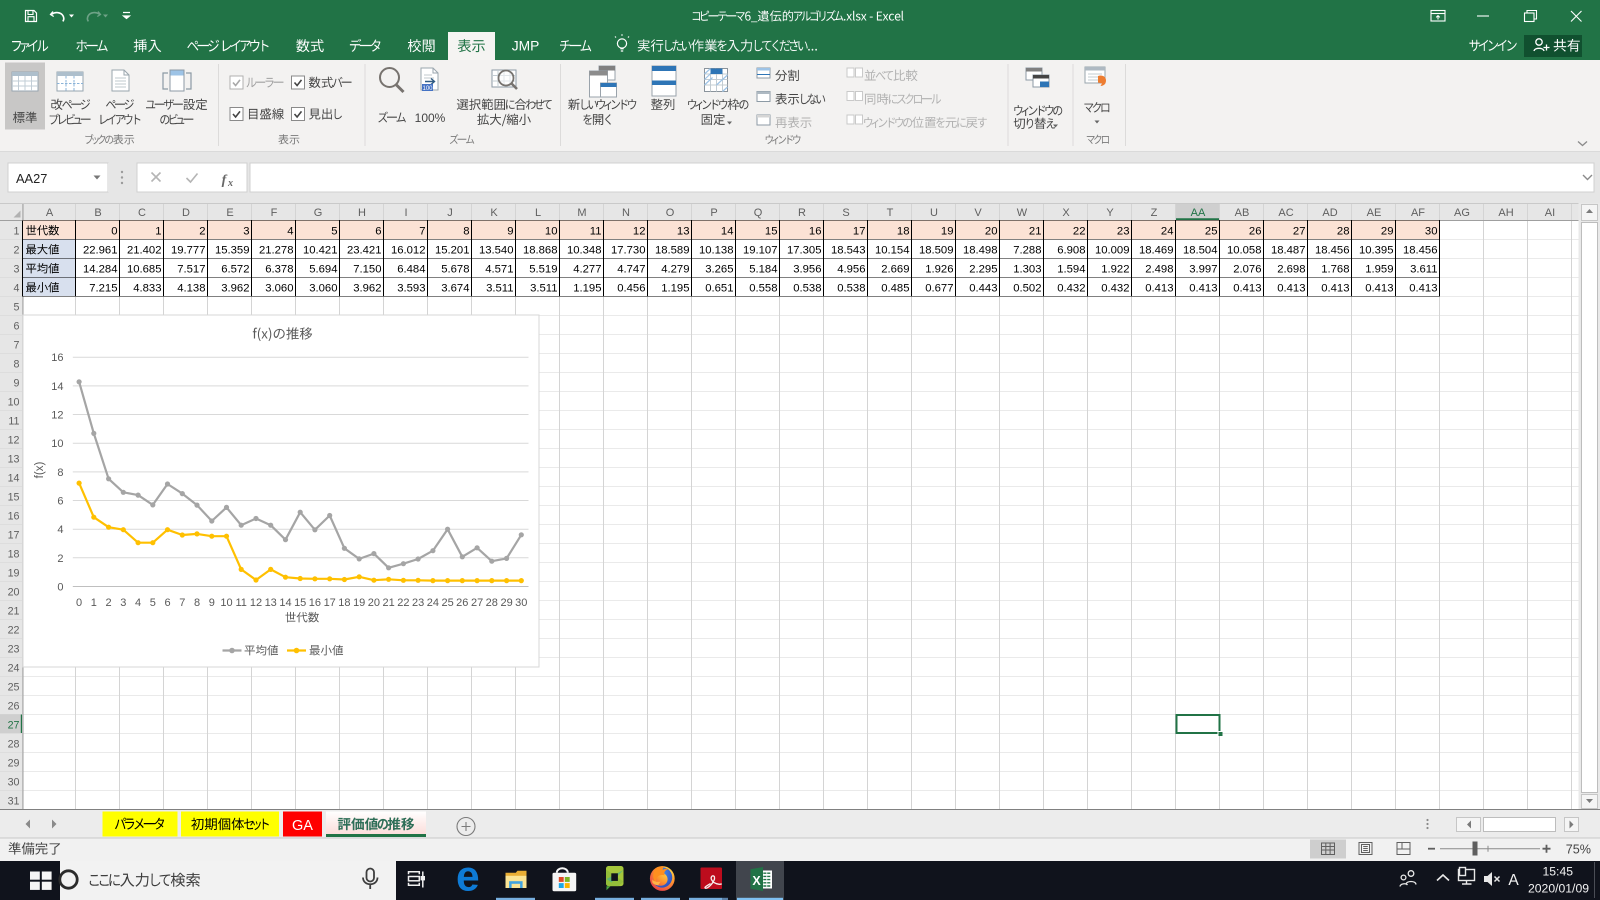 The width and height of the screenshot is (1600, 900). I want to click on svg-text: K, so click(494, 213).